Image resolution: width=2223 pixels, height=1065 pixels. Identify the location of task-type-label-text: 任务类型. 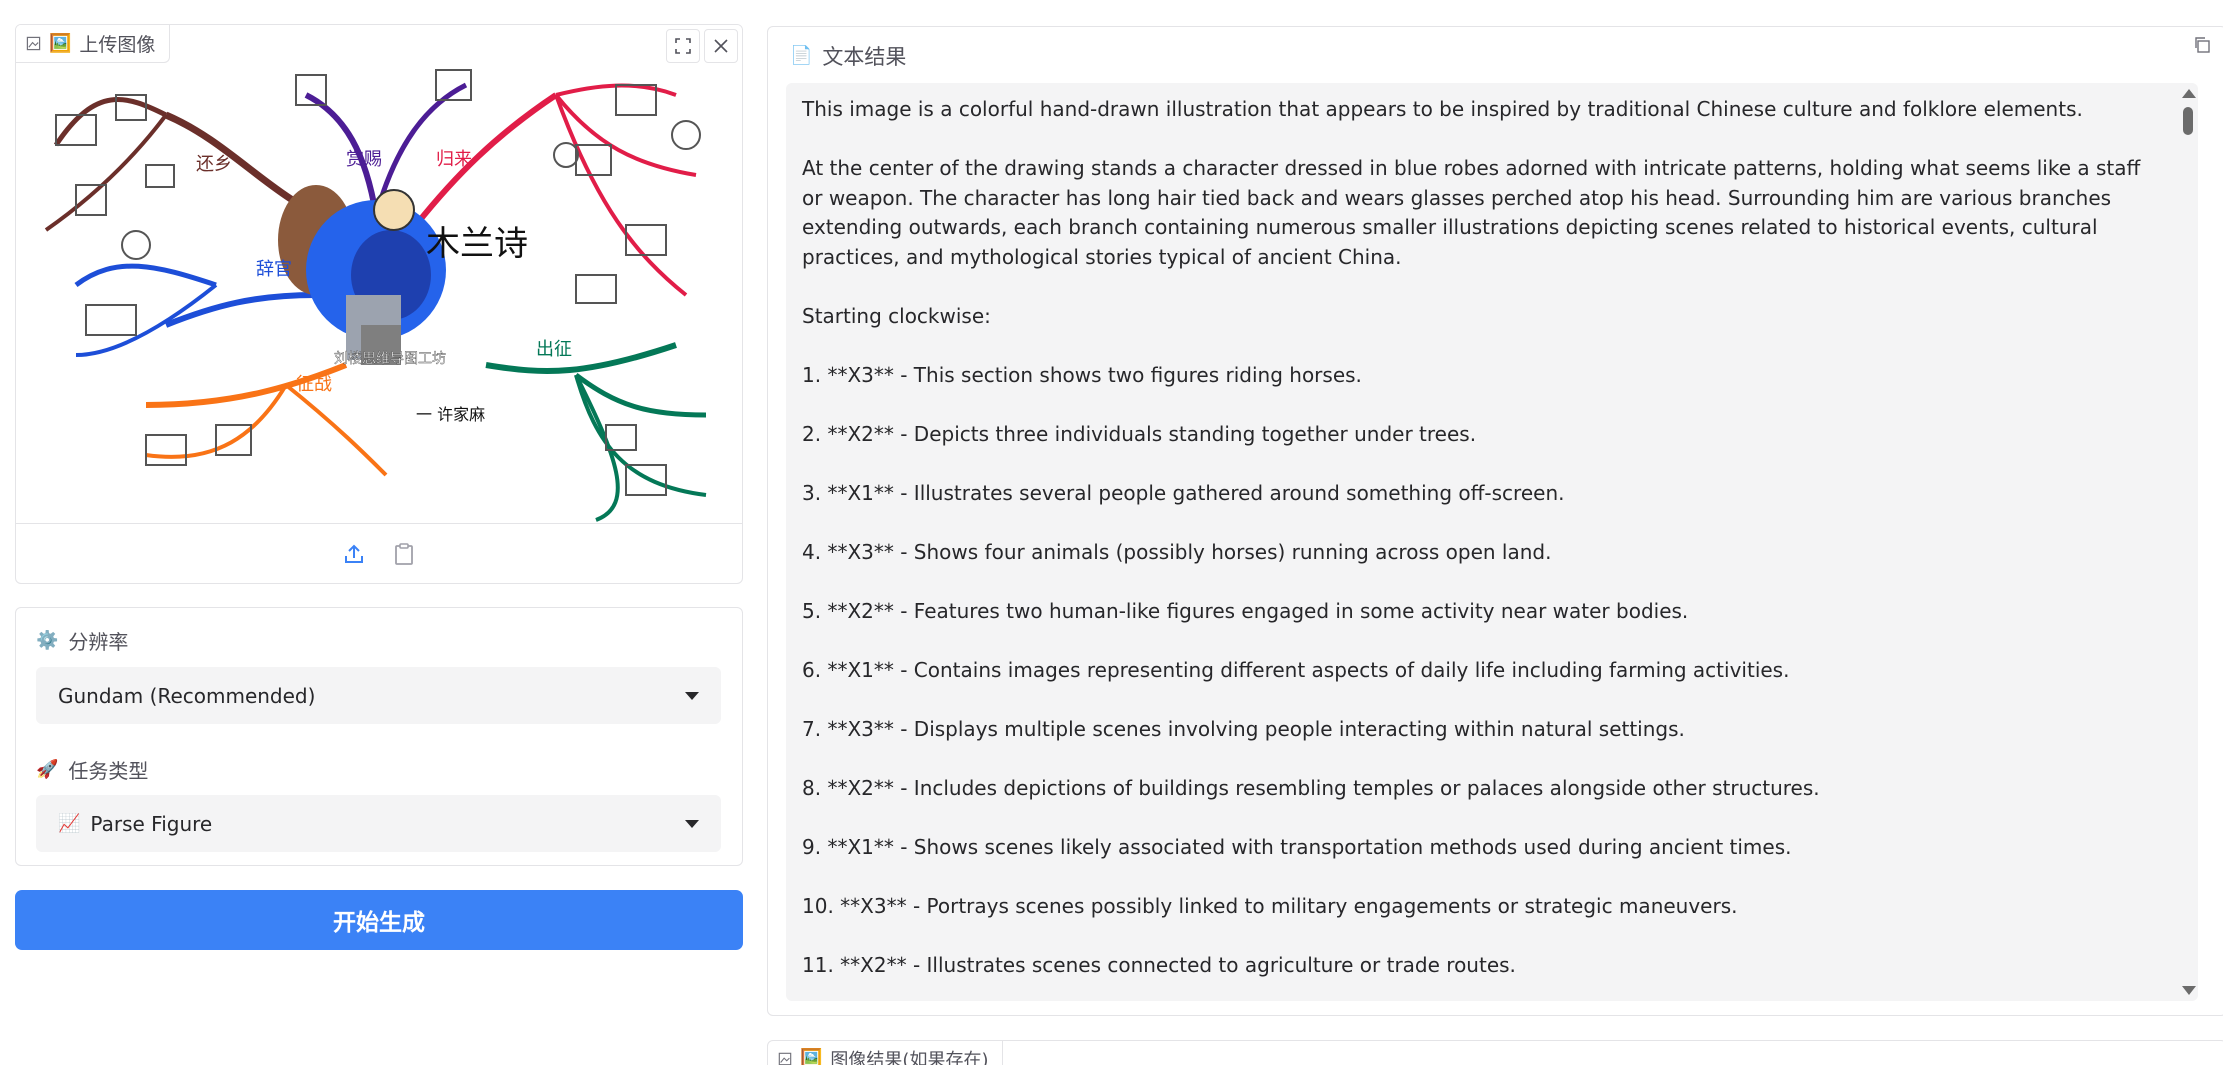
(108, 771).